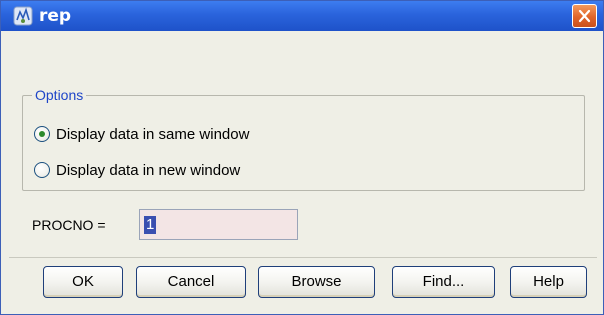 This screenshot has height=315, width=604. What do you see at coordinates (303, 257) in the screenshot?
I see `button-separator` at bounding box center [303, 257].